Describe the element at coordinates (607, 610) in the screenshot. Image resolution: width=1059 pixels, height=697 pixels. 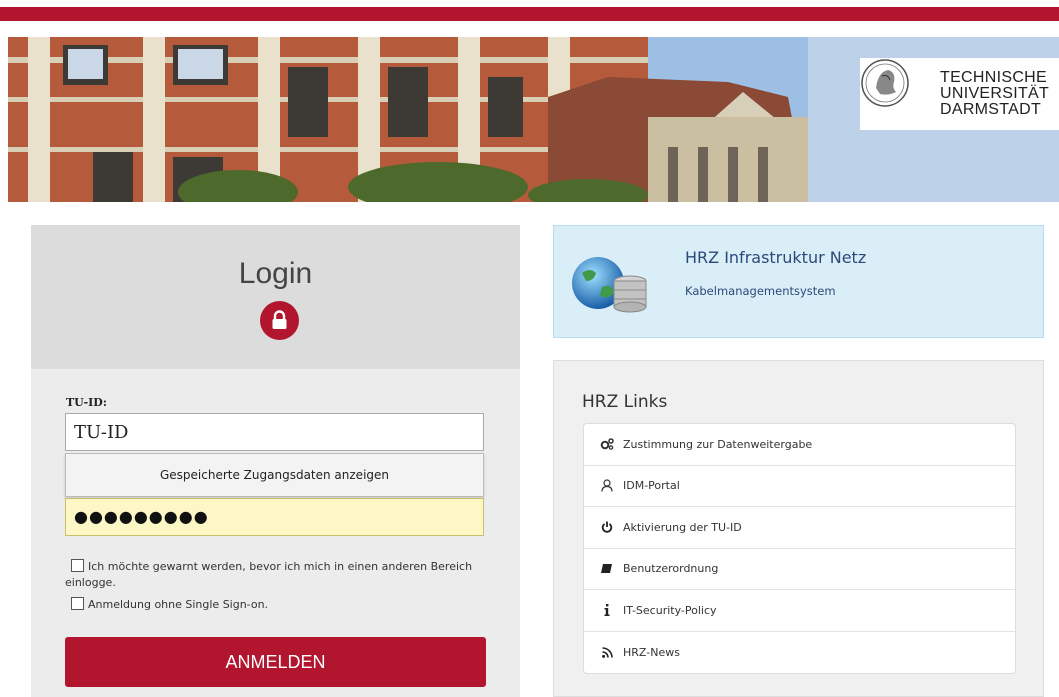
I see `info-icon` at that location.